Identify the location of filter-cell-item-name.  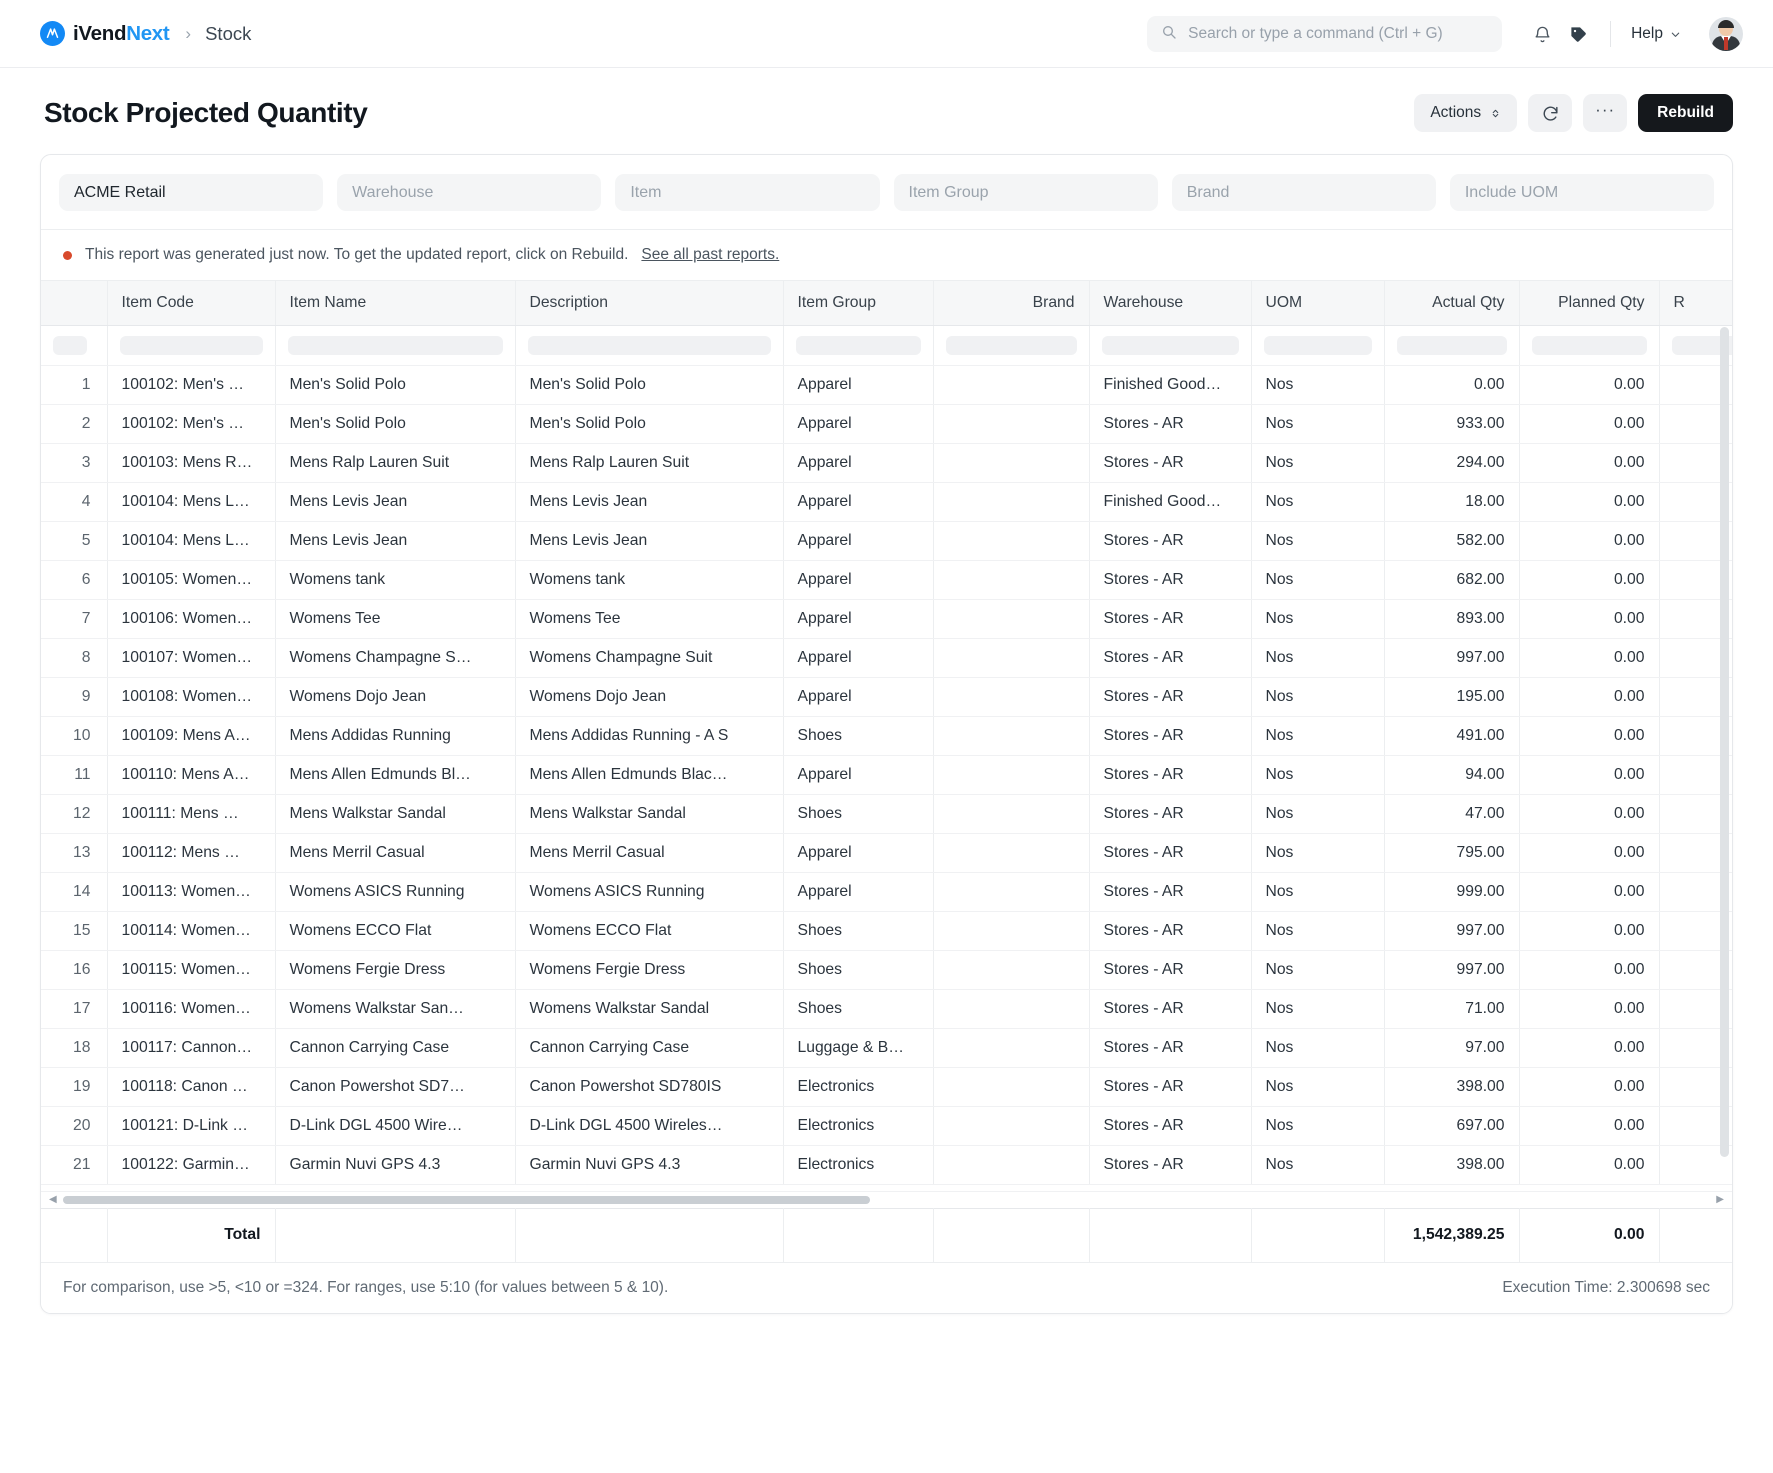
(395, 345).